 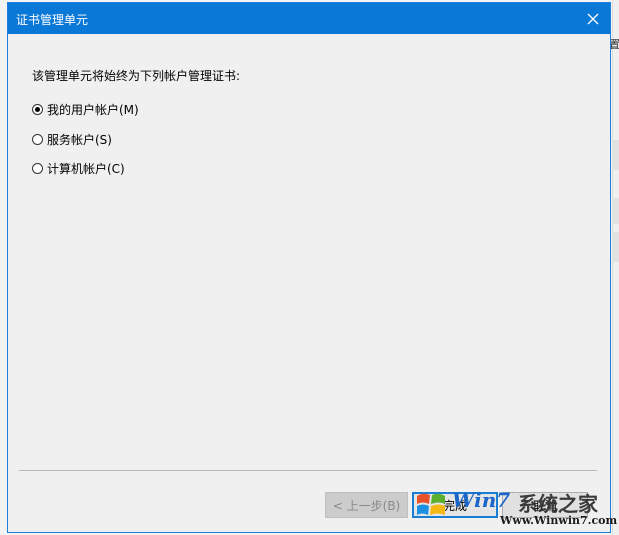 I want to click on radio-label: 我的用户帐户(M), so click(x=93, y=110).